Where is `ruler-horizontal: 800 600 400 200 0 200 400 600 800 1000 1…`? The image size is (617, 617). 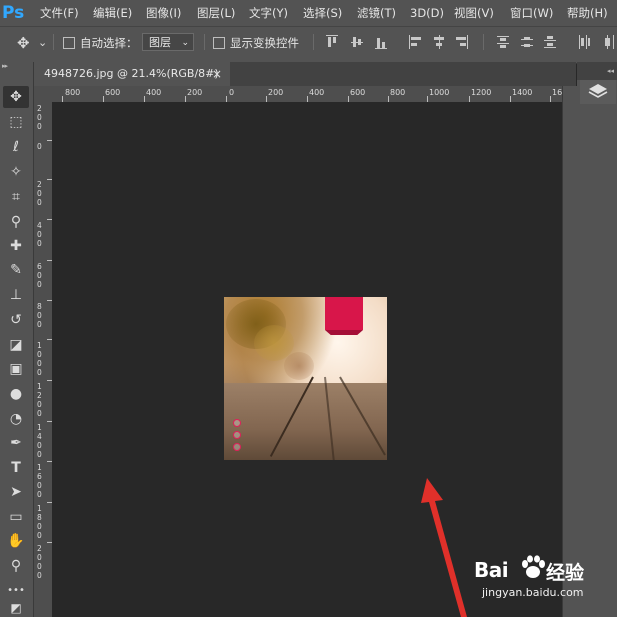
ruler-horizontal: 800 600 400 200 0 200 400 600 800 1000 1… is located at coordinates (307, 94).